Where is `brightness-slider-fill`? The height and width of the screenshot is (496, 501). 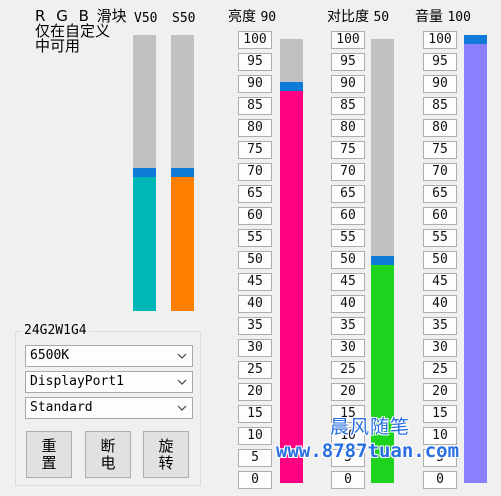
brightness-slider-fill is located at coordinates (291, 287).